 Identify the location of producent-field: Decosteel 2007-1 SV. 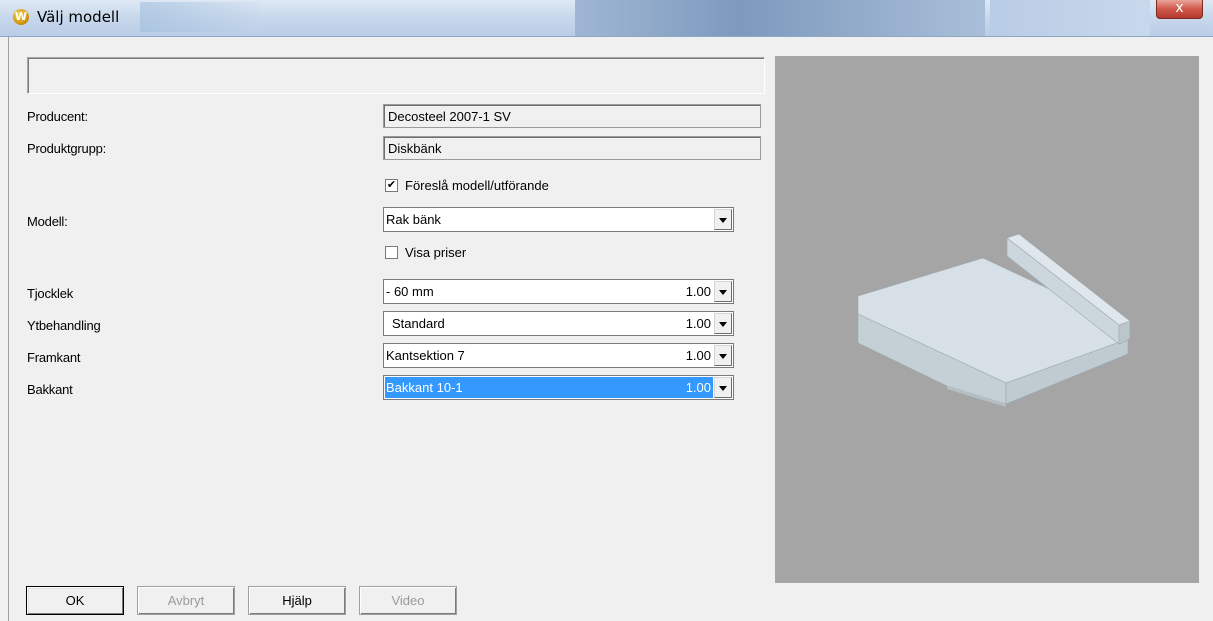
(572, 116).